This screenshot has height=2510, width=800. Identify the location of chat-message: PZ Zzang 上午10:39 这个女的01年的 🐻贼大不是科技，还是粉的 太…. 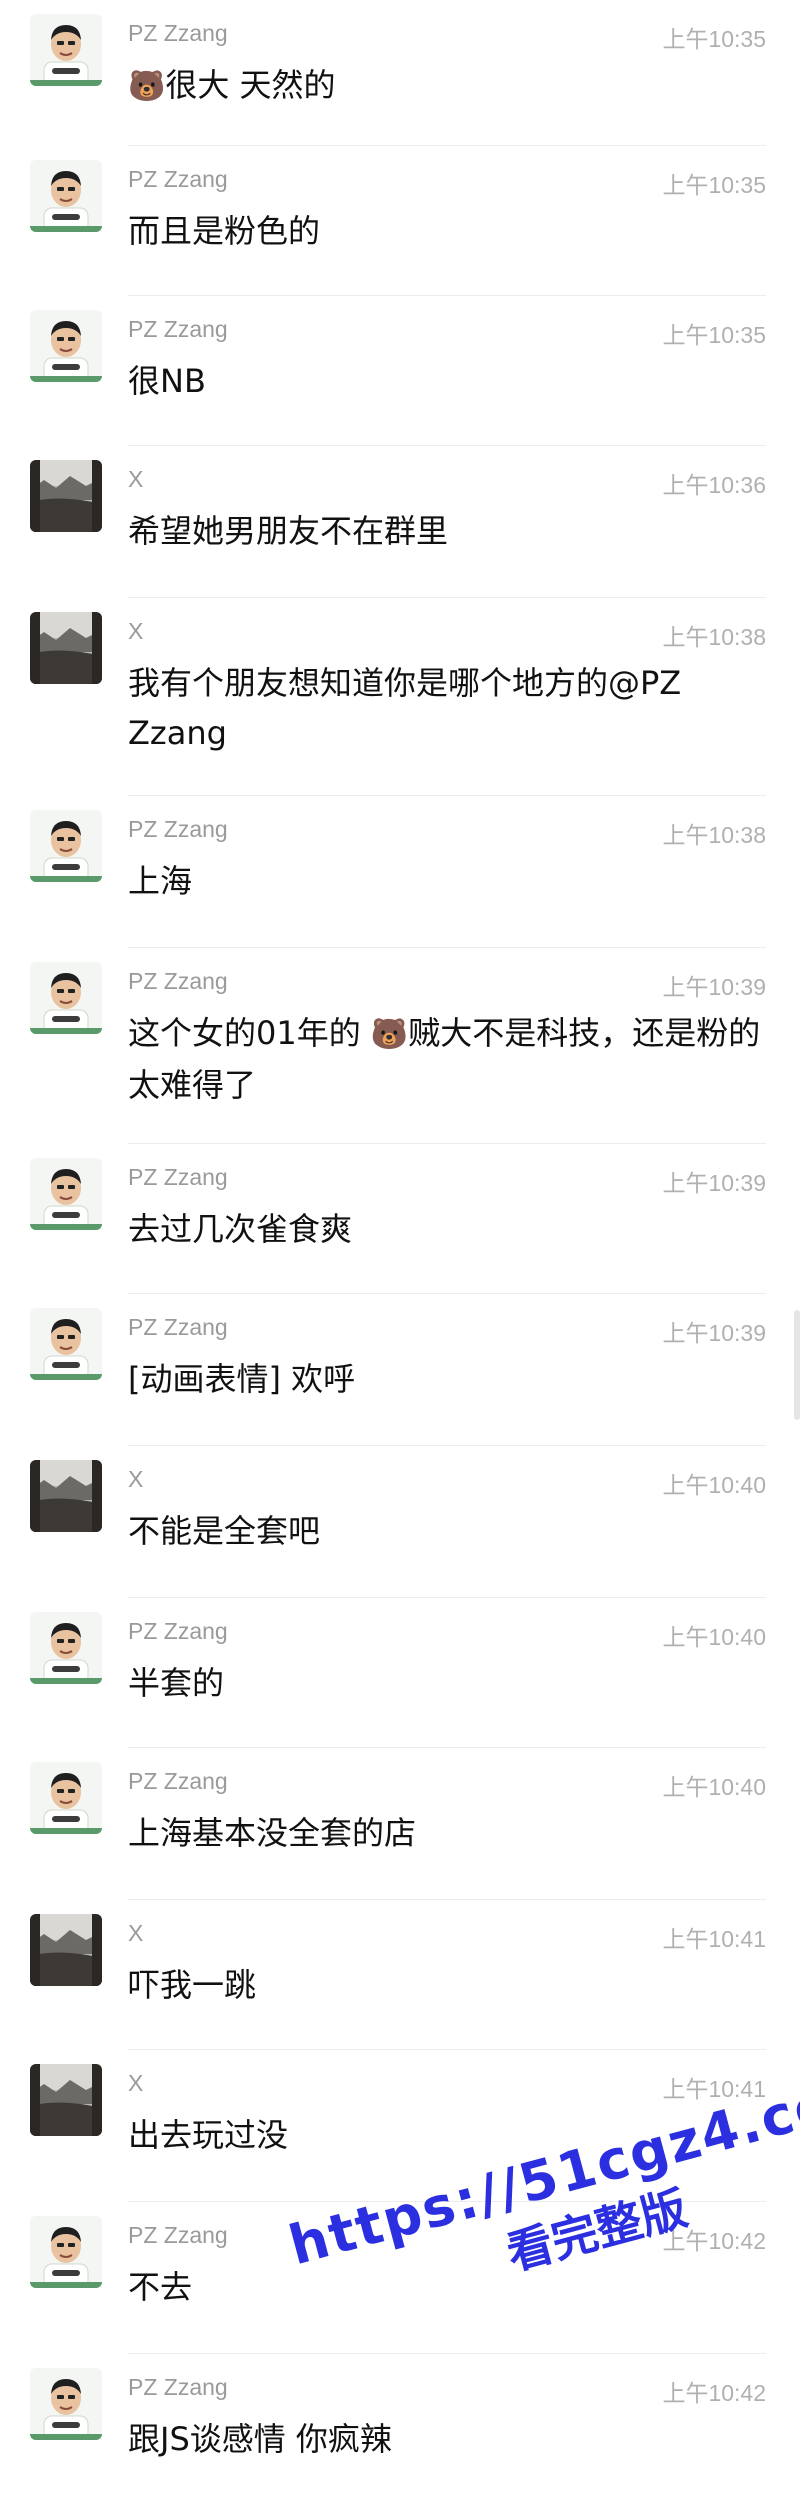
(400, 1046).